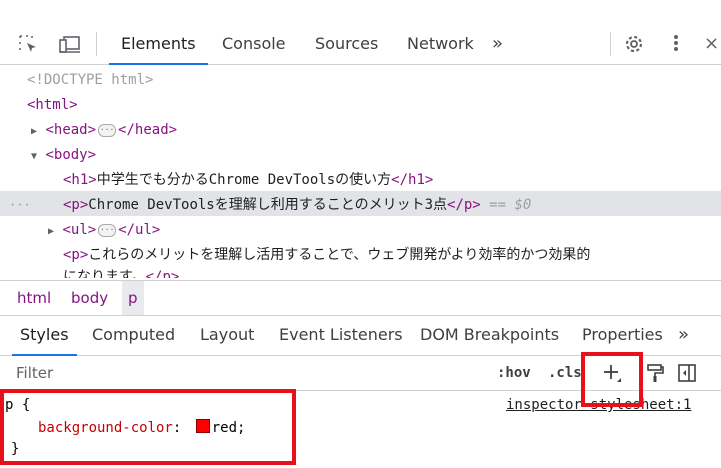  Describe the element at coordinates (139, 230) in the screenshot. I see `ul-close-tag: </ul>` at that location.